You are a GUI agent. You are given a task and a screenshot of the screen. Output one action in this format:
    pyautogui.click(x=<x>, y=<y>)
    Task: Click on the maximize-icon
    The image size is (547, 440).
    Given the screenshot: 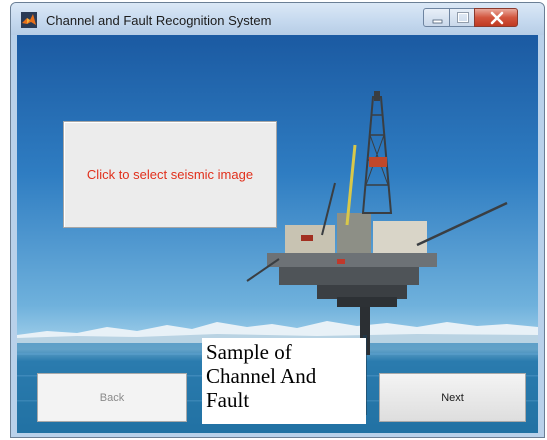 What is the action you would take?
    pyautogui.click(x=463, y=17)
    